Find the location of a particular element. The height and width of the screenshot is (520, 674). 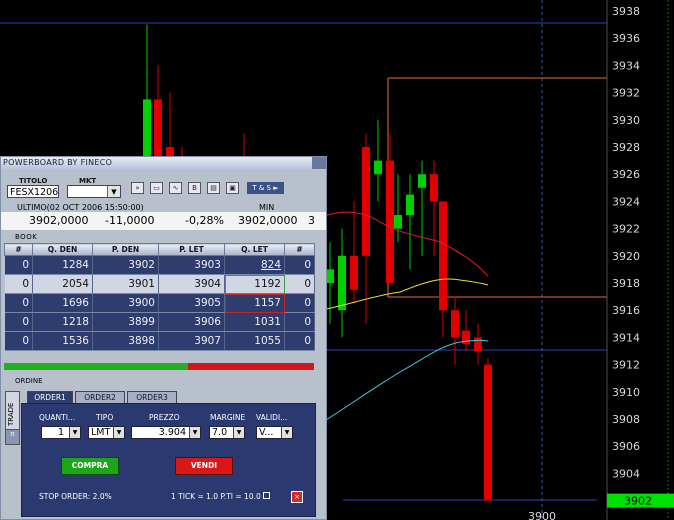

book-cell: 824 is located at coordinates (254, 265).